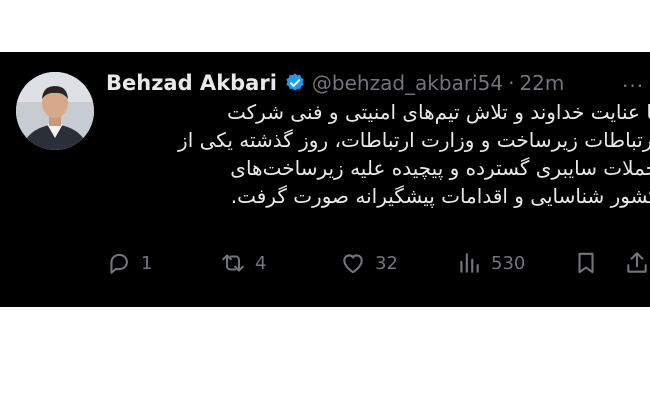  I want to click on action-bar: 1 4 32 530, so click(378, 263).